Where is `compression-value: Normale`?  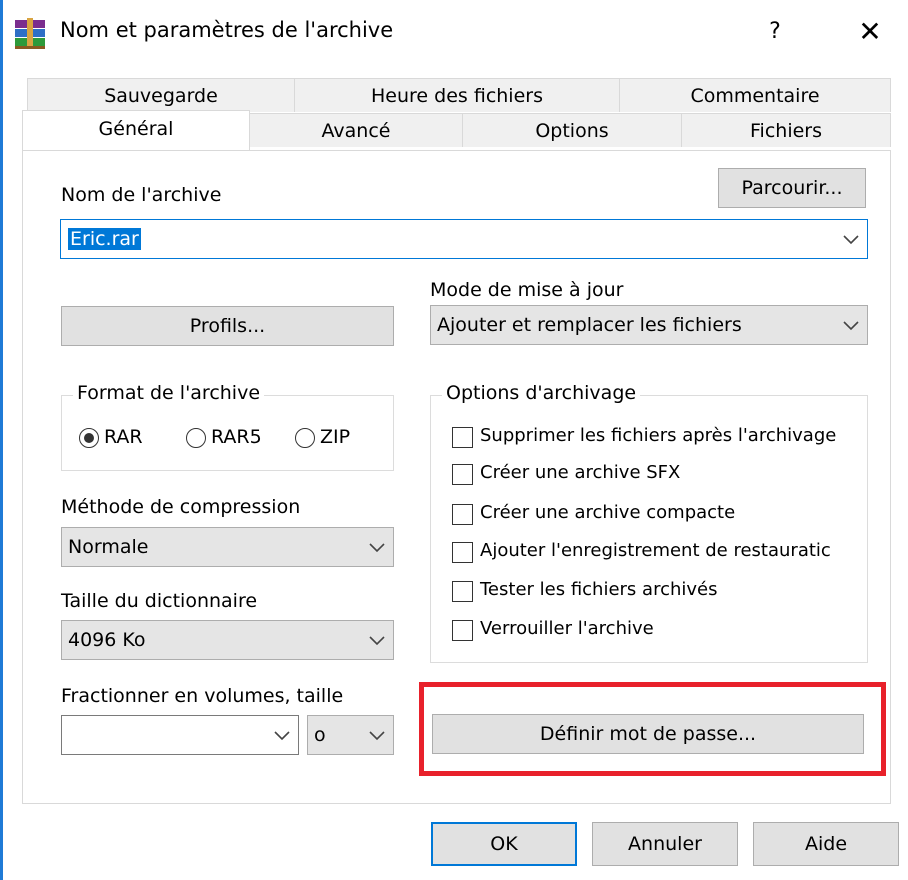 compression-value: Normale is located at coordinates (108, 547).